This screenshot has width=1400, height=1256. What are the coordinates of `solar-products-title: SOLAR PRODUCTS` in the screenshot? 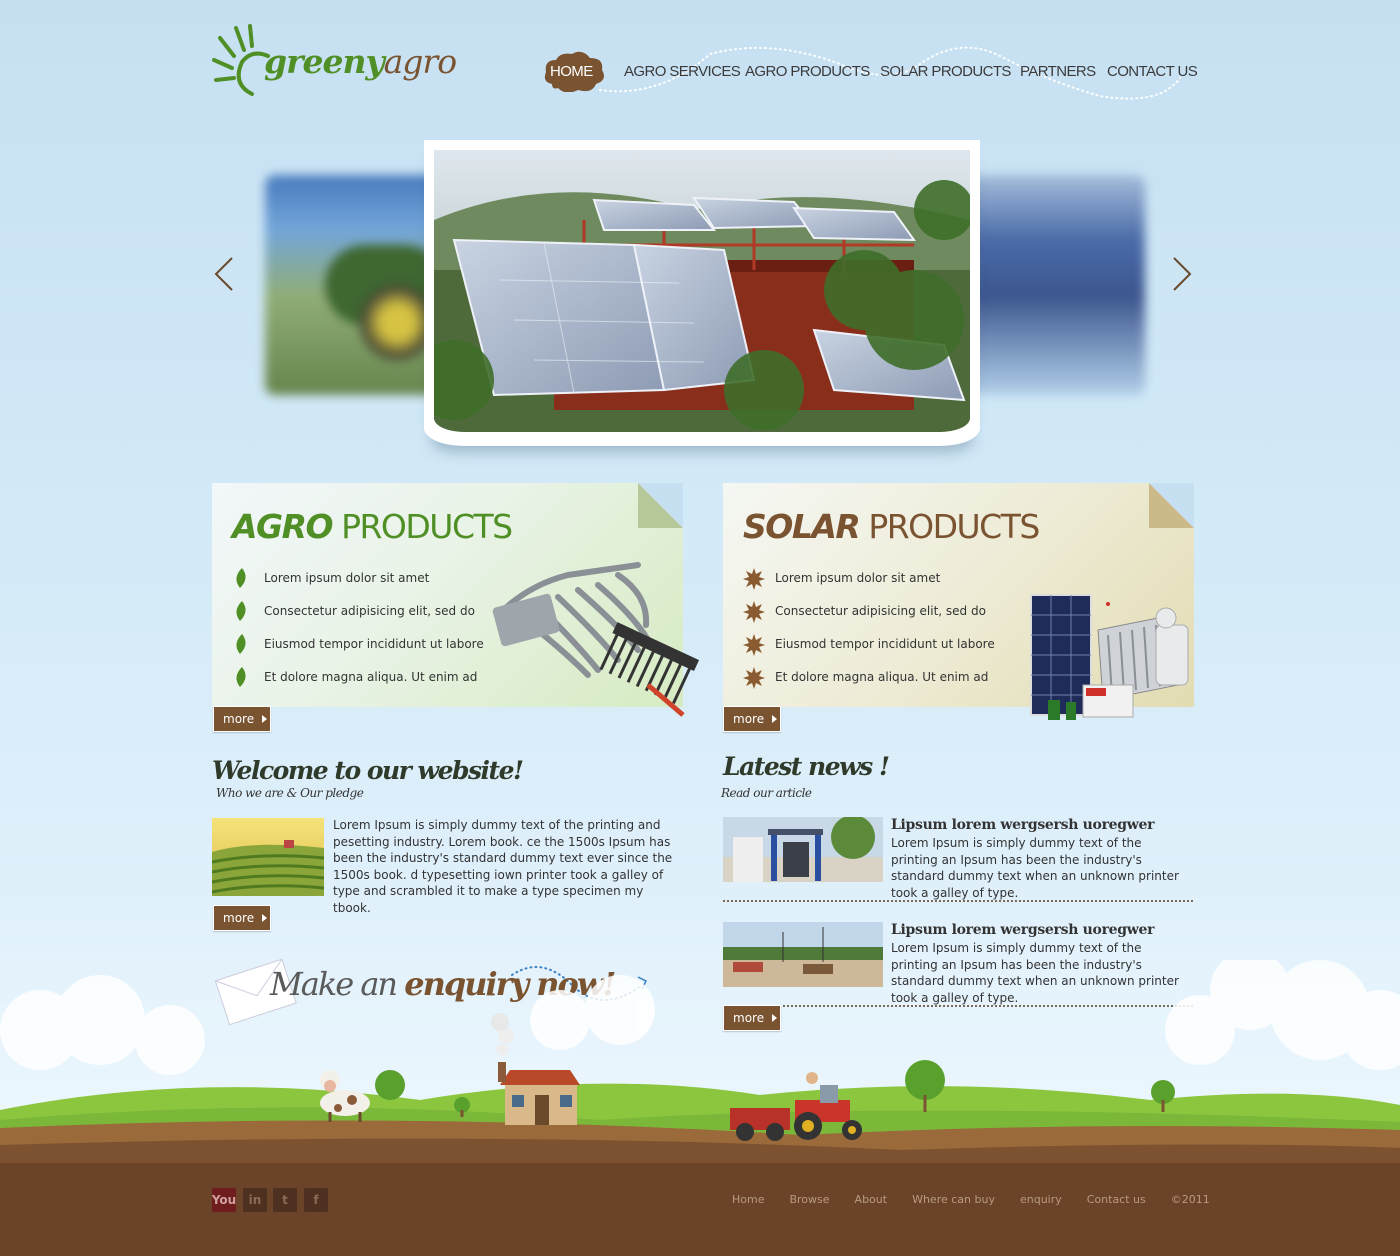 It's located at (891, 526).